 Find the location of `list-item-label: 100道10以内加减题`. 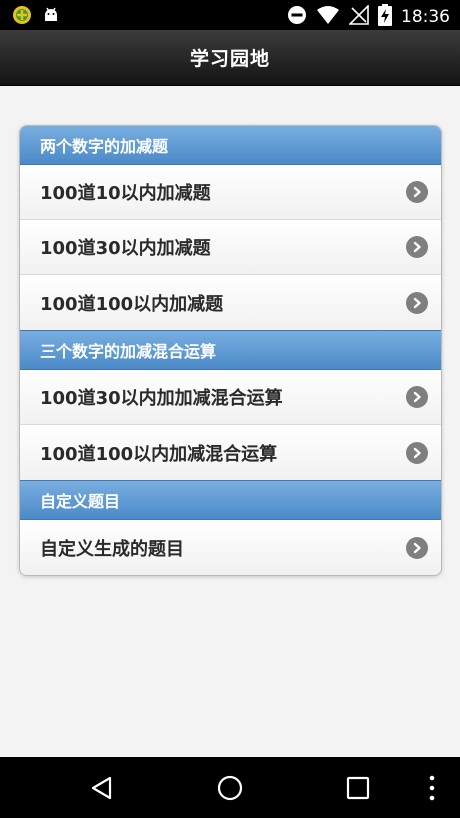

list-item-label: 100道10以内加减题 is located at coordinates (125, 193).